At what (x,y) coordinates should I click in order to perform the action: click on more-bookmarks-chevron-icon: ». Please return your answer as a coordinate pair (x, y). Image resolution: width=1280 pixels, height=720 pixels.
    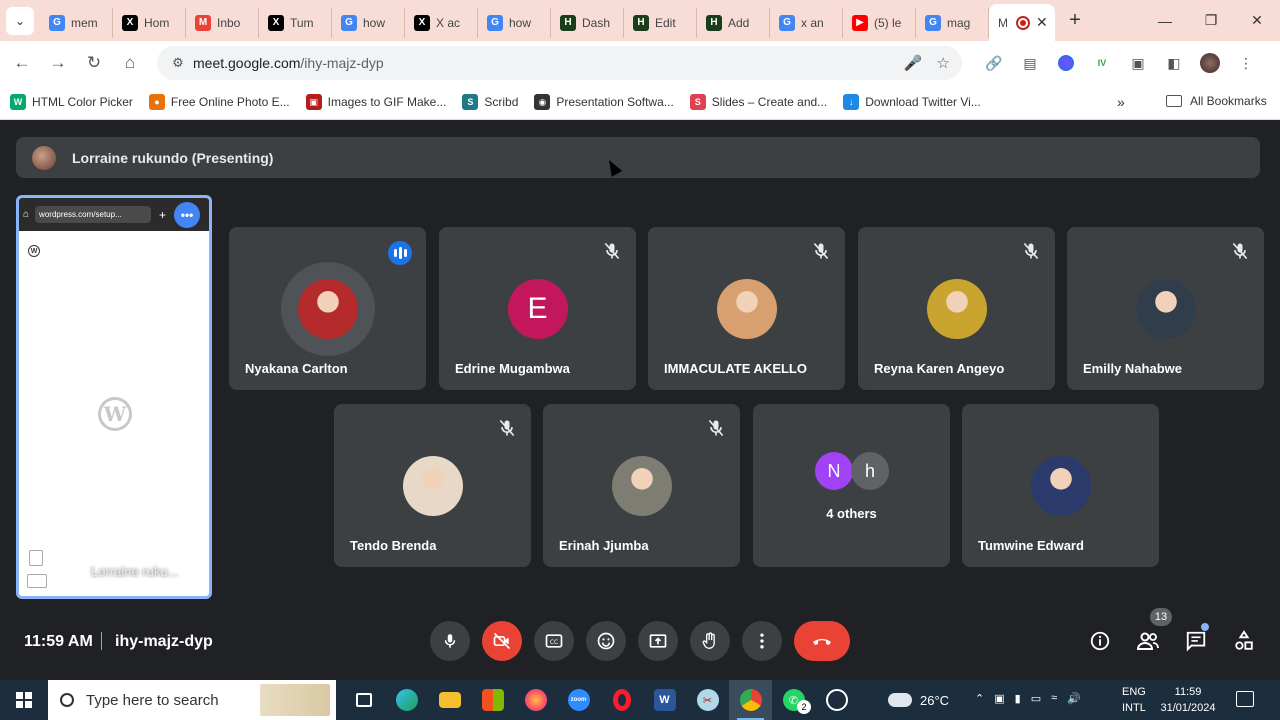
    Looking at the image, I should click on (1121, 102).